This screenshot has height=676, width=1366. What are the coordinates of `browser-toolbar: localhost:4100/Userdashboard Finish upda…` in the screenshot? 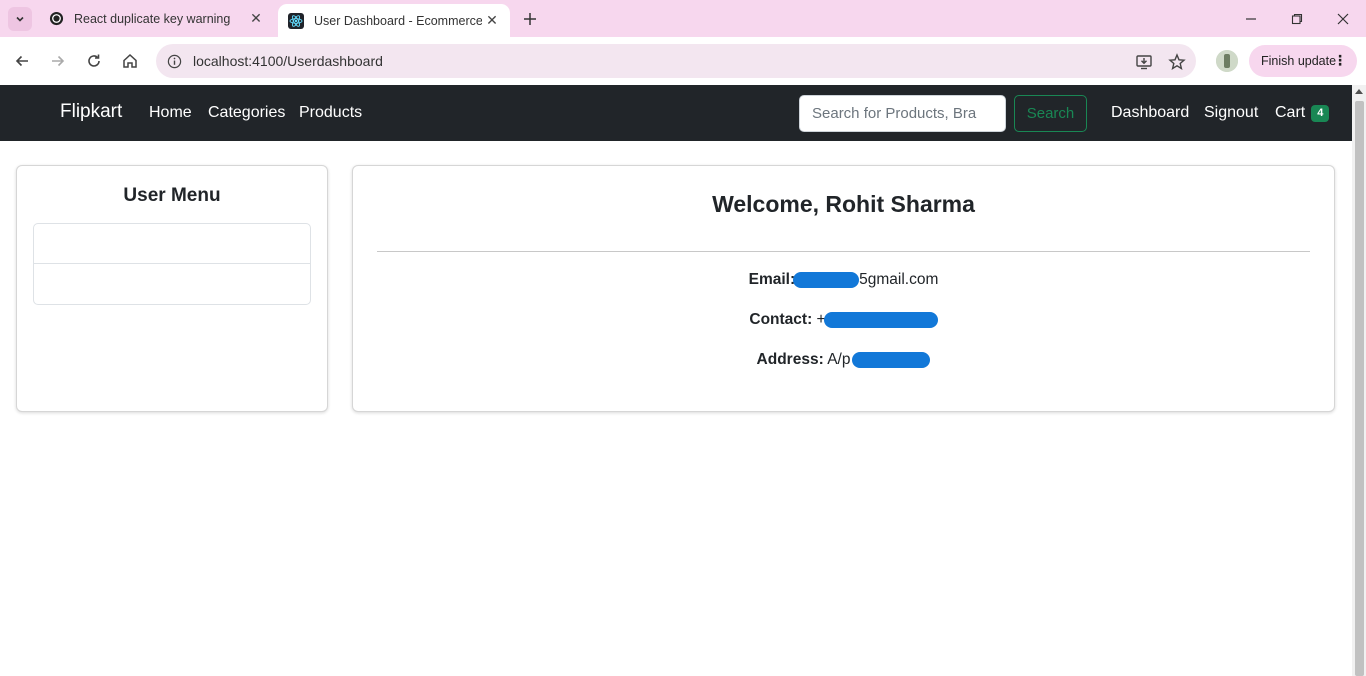 It's located at (683, 61).